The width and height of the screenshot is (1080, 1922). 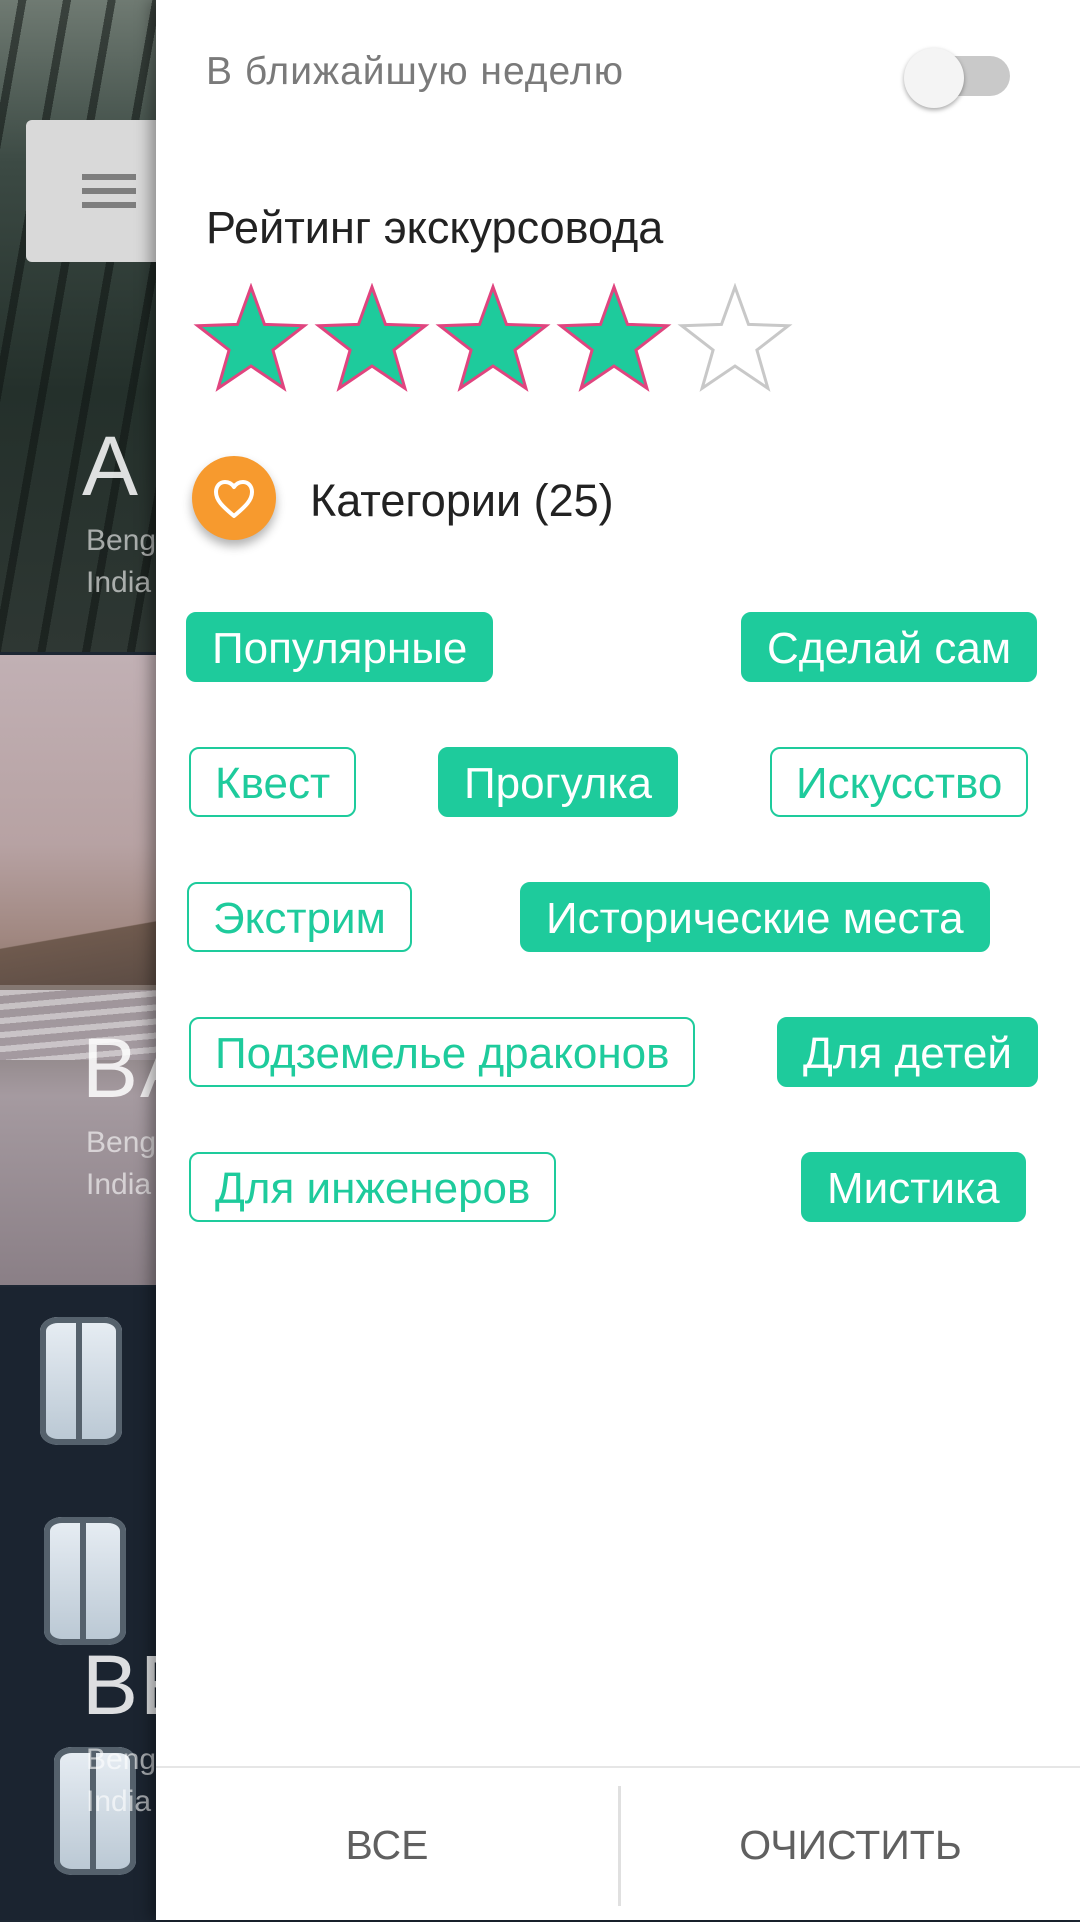 I want to click on category-chip: Подземелье драконов, so click(x=442, y=1052).